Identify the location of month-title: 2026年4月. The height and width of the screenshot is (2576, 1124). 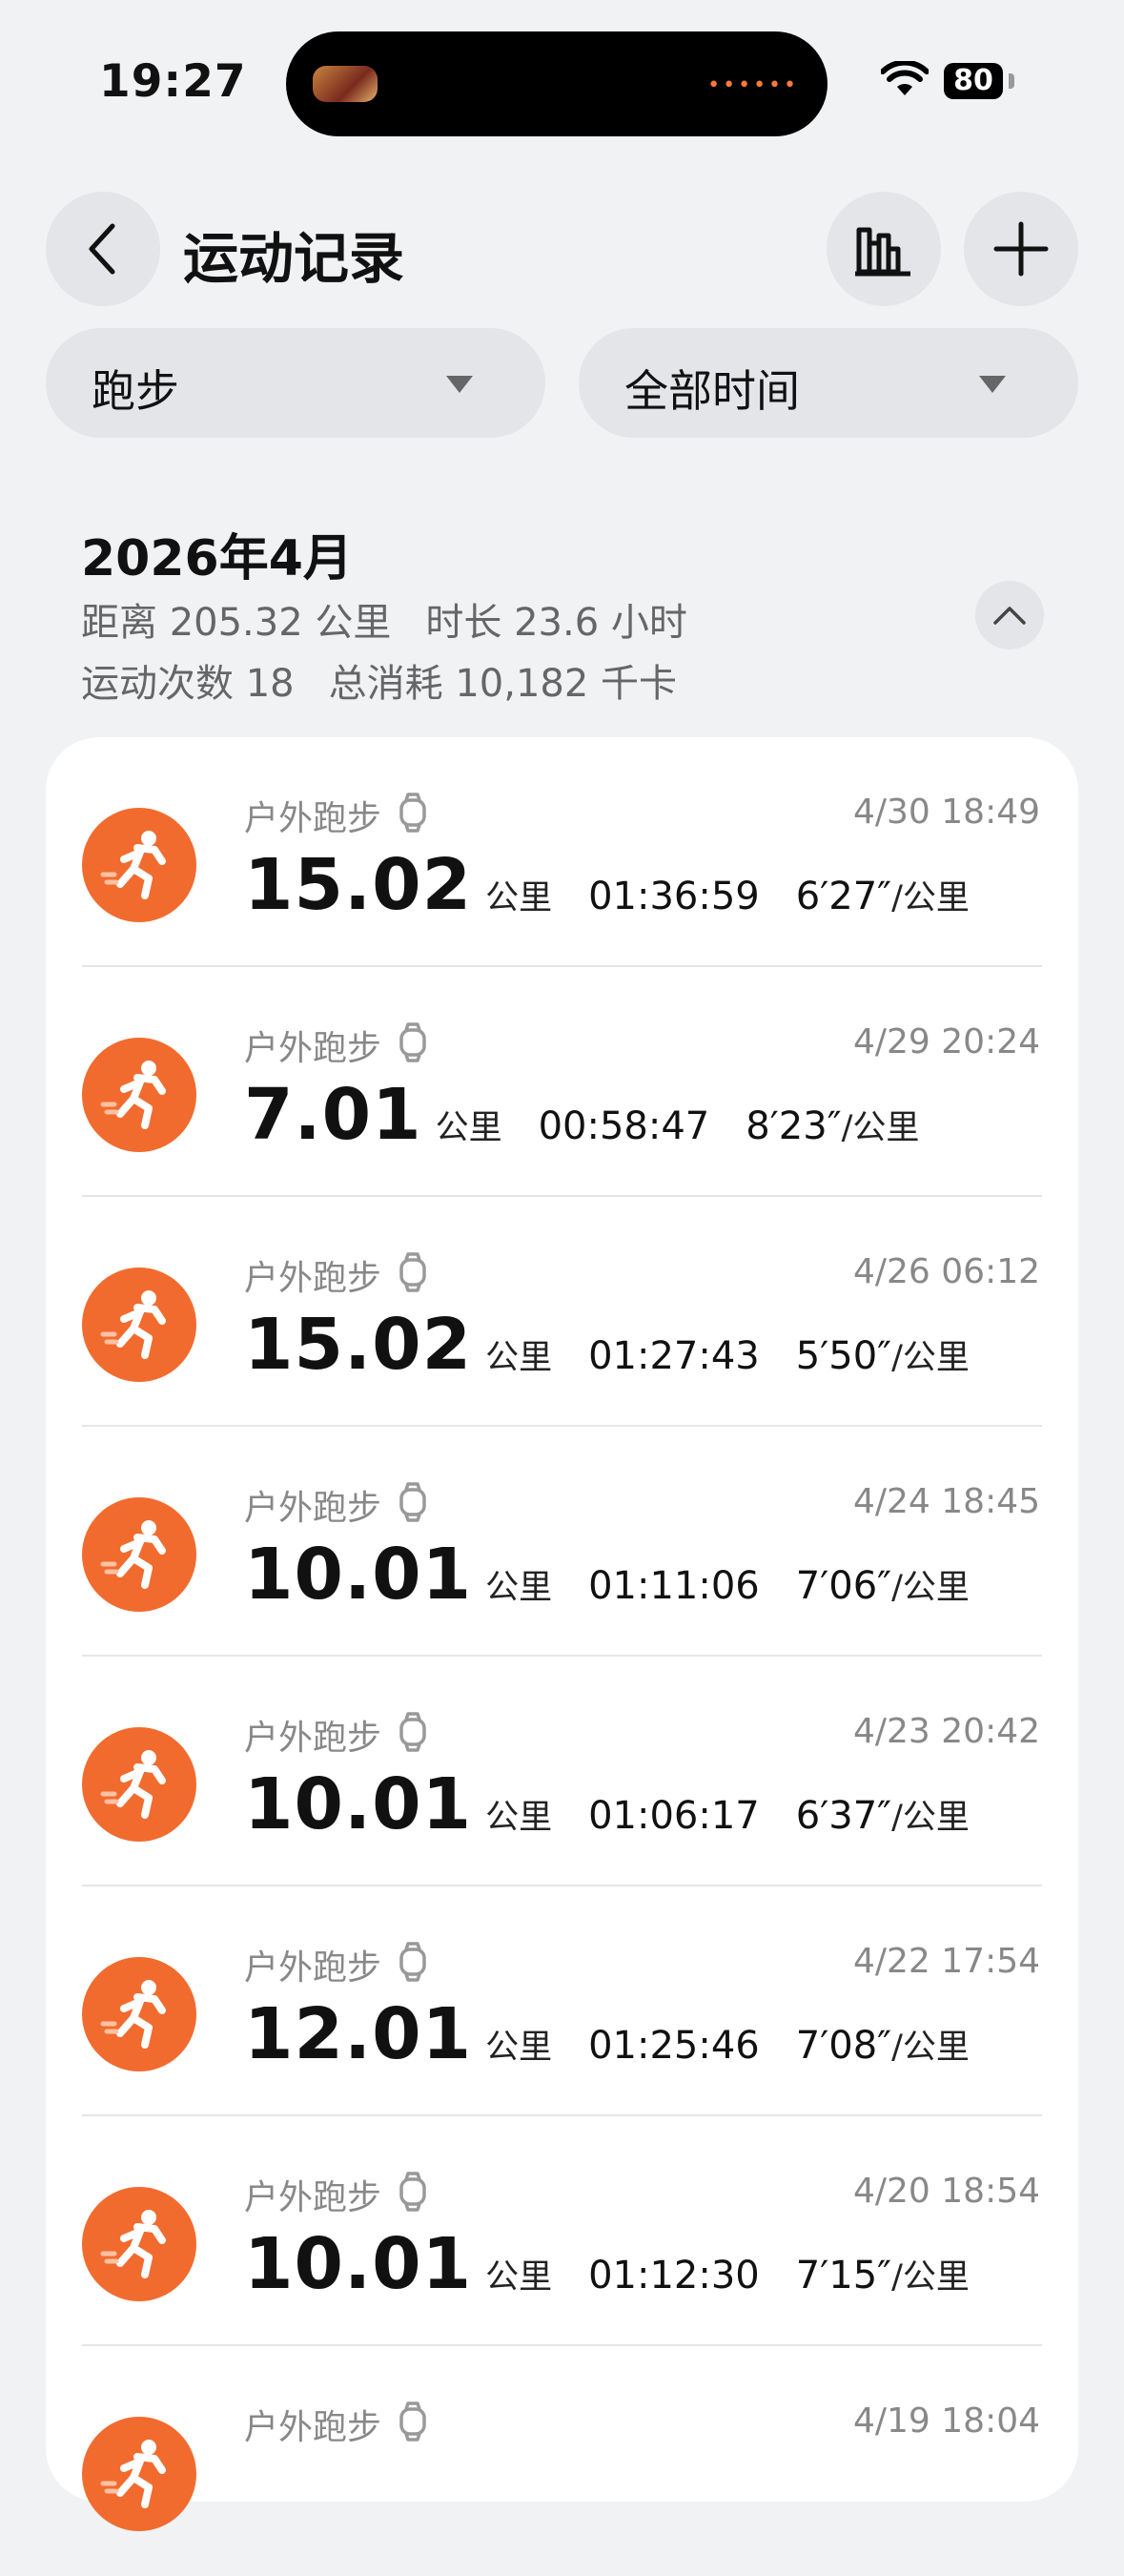
(217, 558).